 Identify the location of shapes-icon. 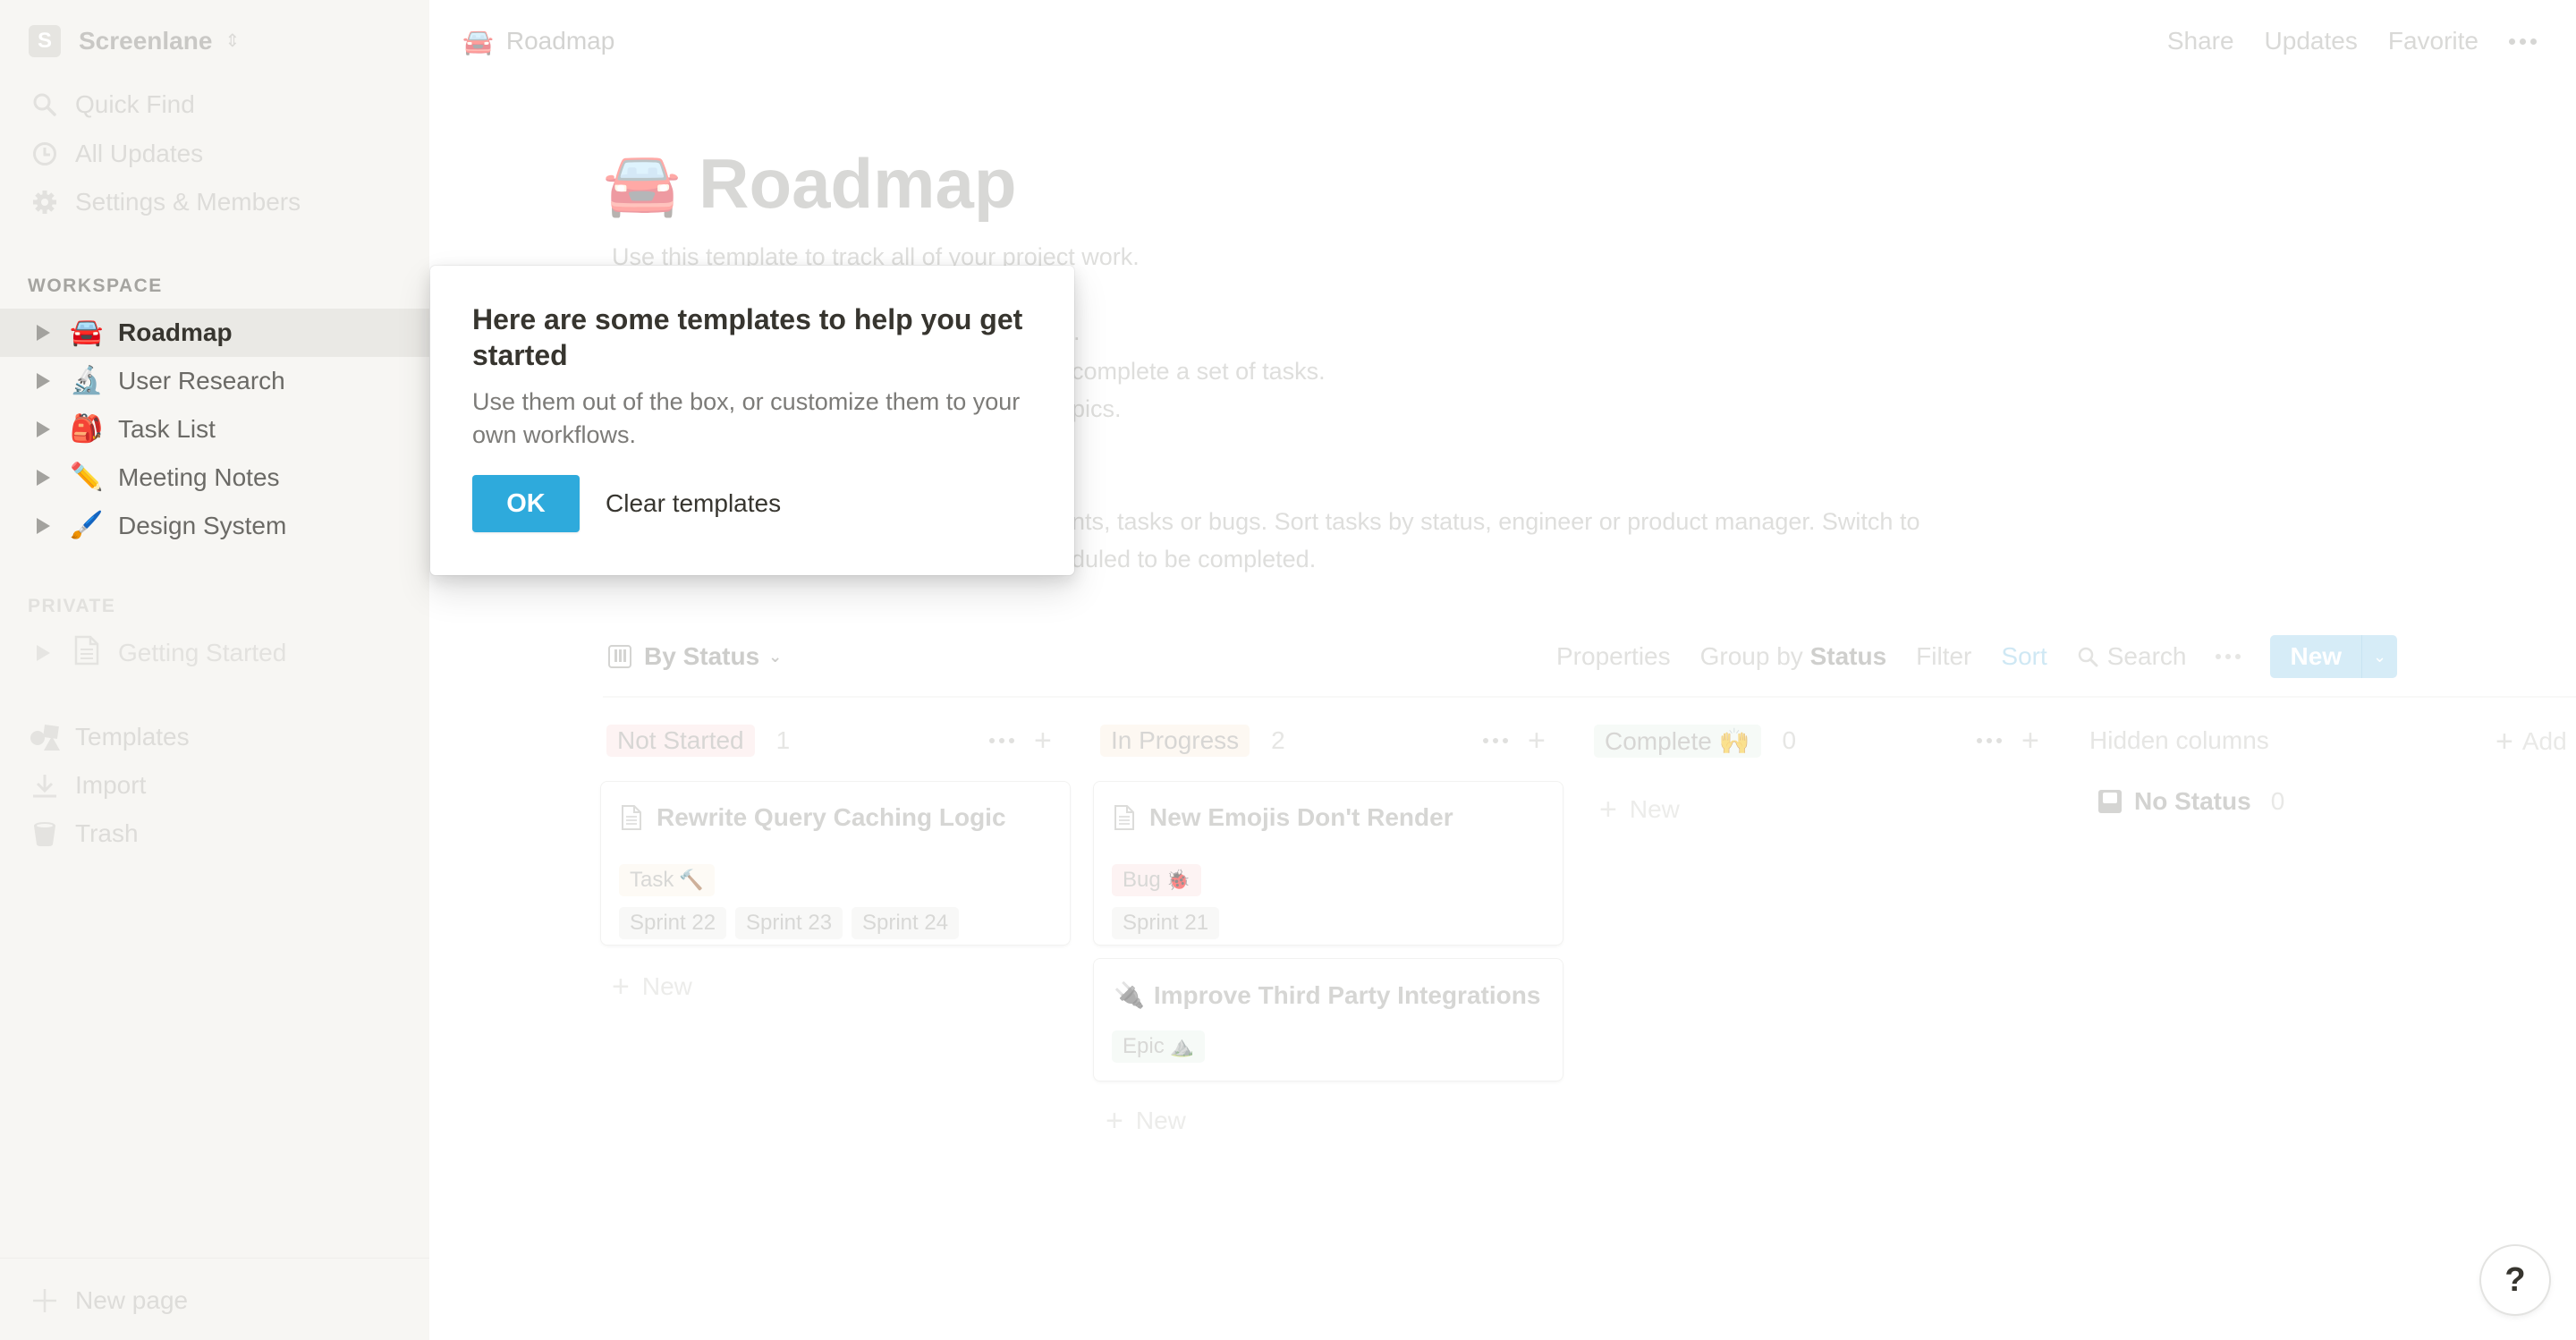
(45, 737).